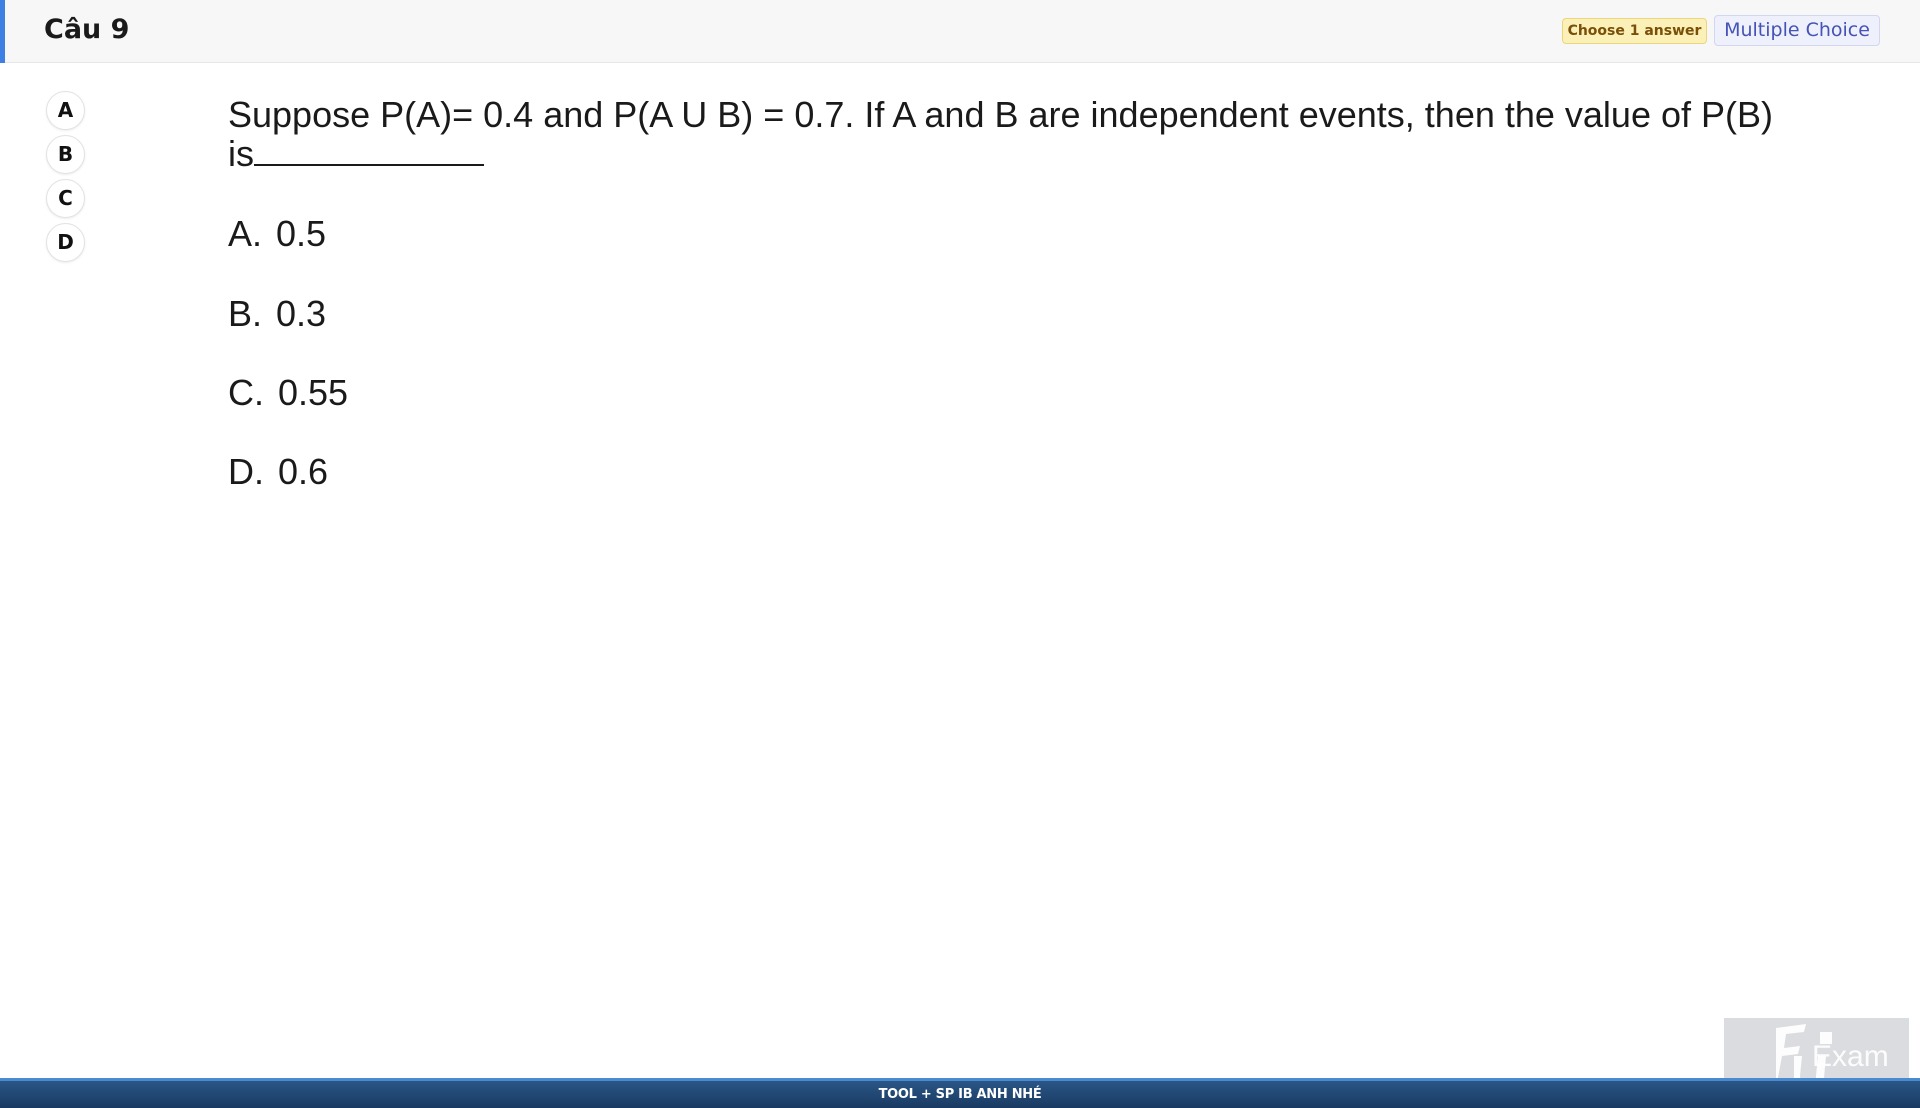  I want to click on answer-blank, so click(369, 150).